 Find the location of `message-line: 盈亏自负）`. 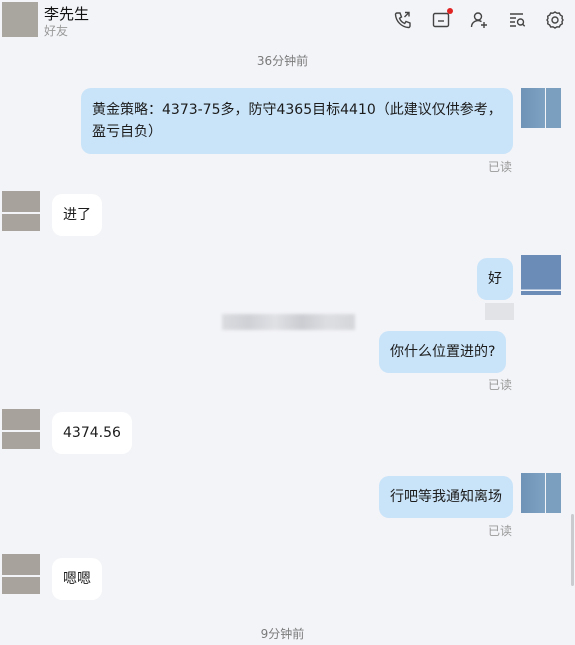

message-line: 盈亏自负） is located at coordinates (127, 132).